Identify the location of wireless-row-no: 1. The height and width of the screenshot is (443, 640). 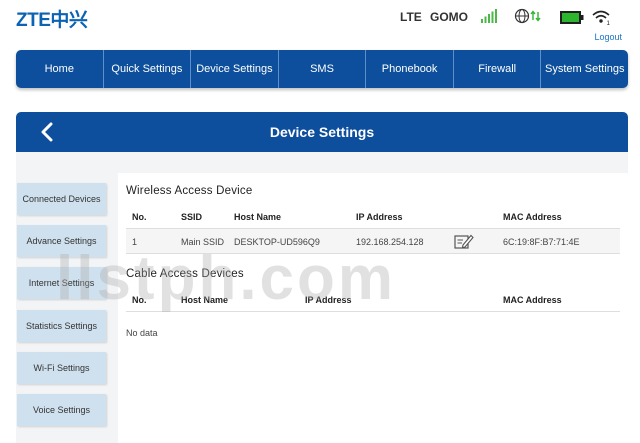
(135, 242).